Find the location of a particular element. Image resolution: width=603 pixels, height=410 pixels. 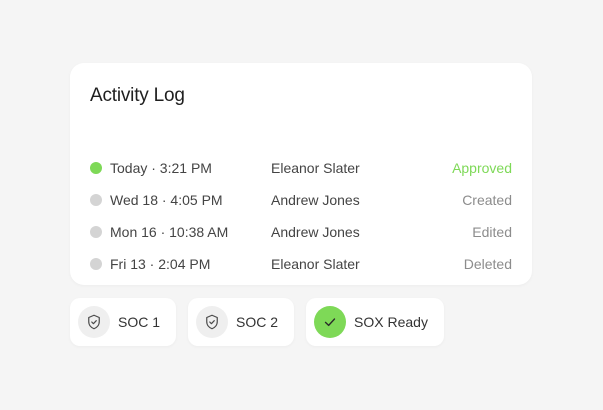

log-status: Deleted is located at coordinates (487, 264).